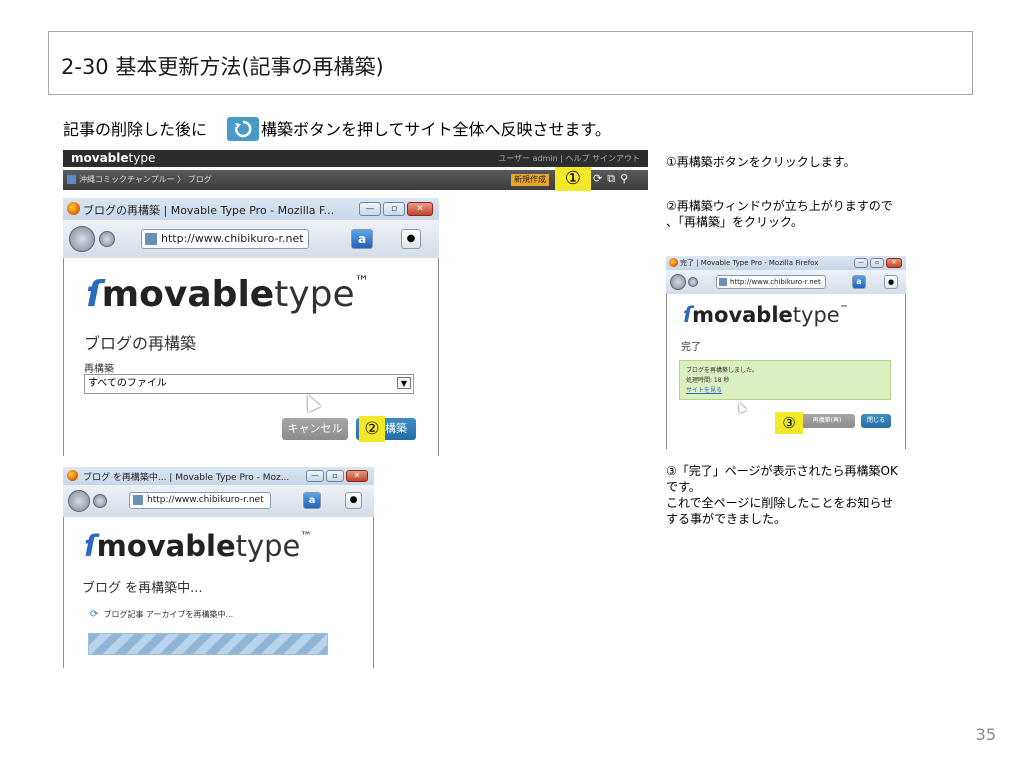 The image size is (1024, 768). I want to click on marker-1: ①, so click(573, 179).